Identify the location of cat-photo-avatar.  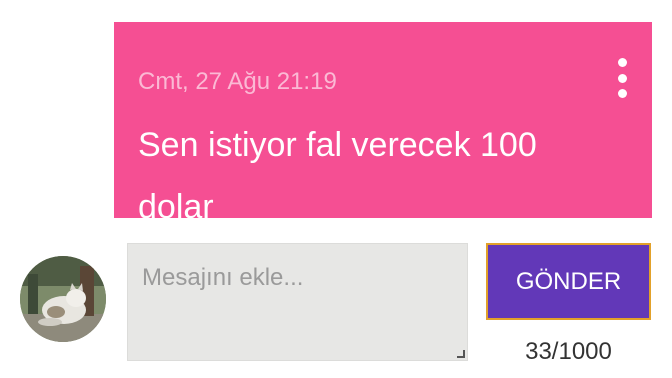
(63, 299).